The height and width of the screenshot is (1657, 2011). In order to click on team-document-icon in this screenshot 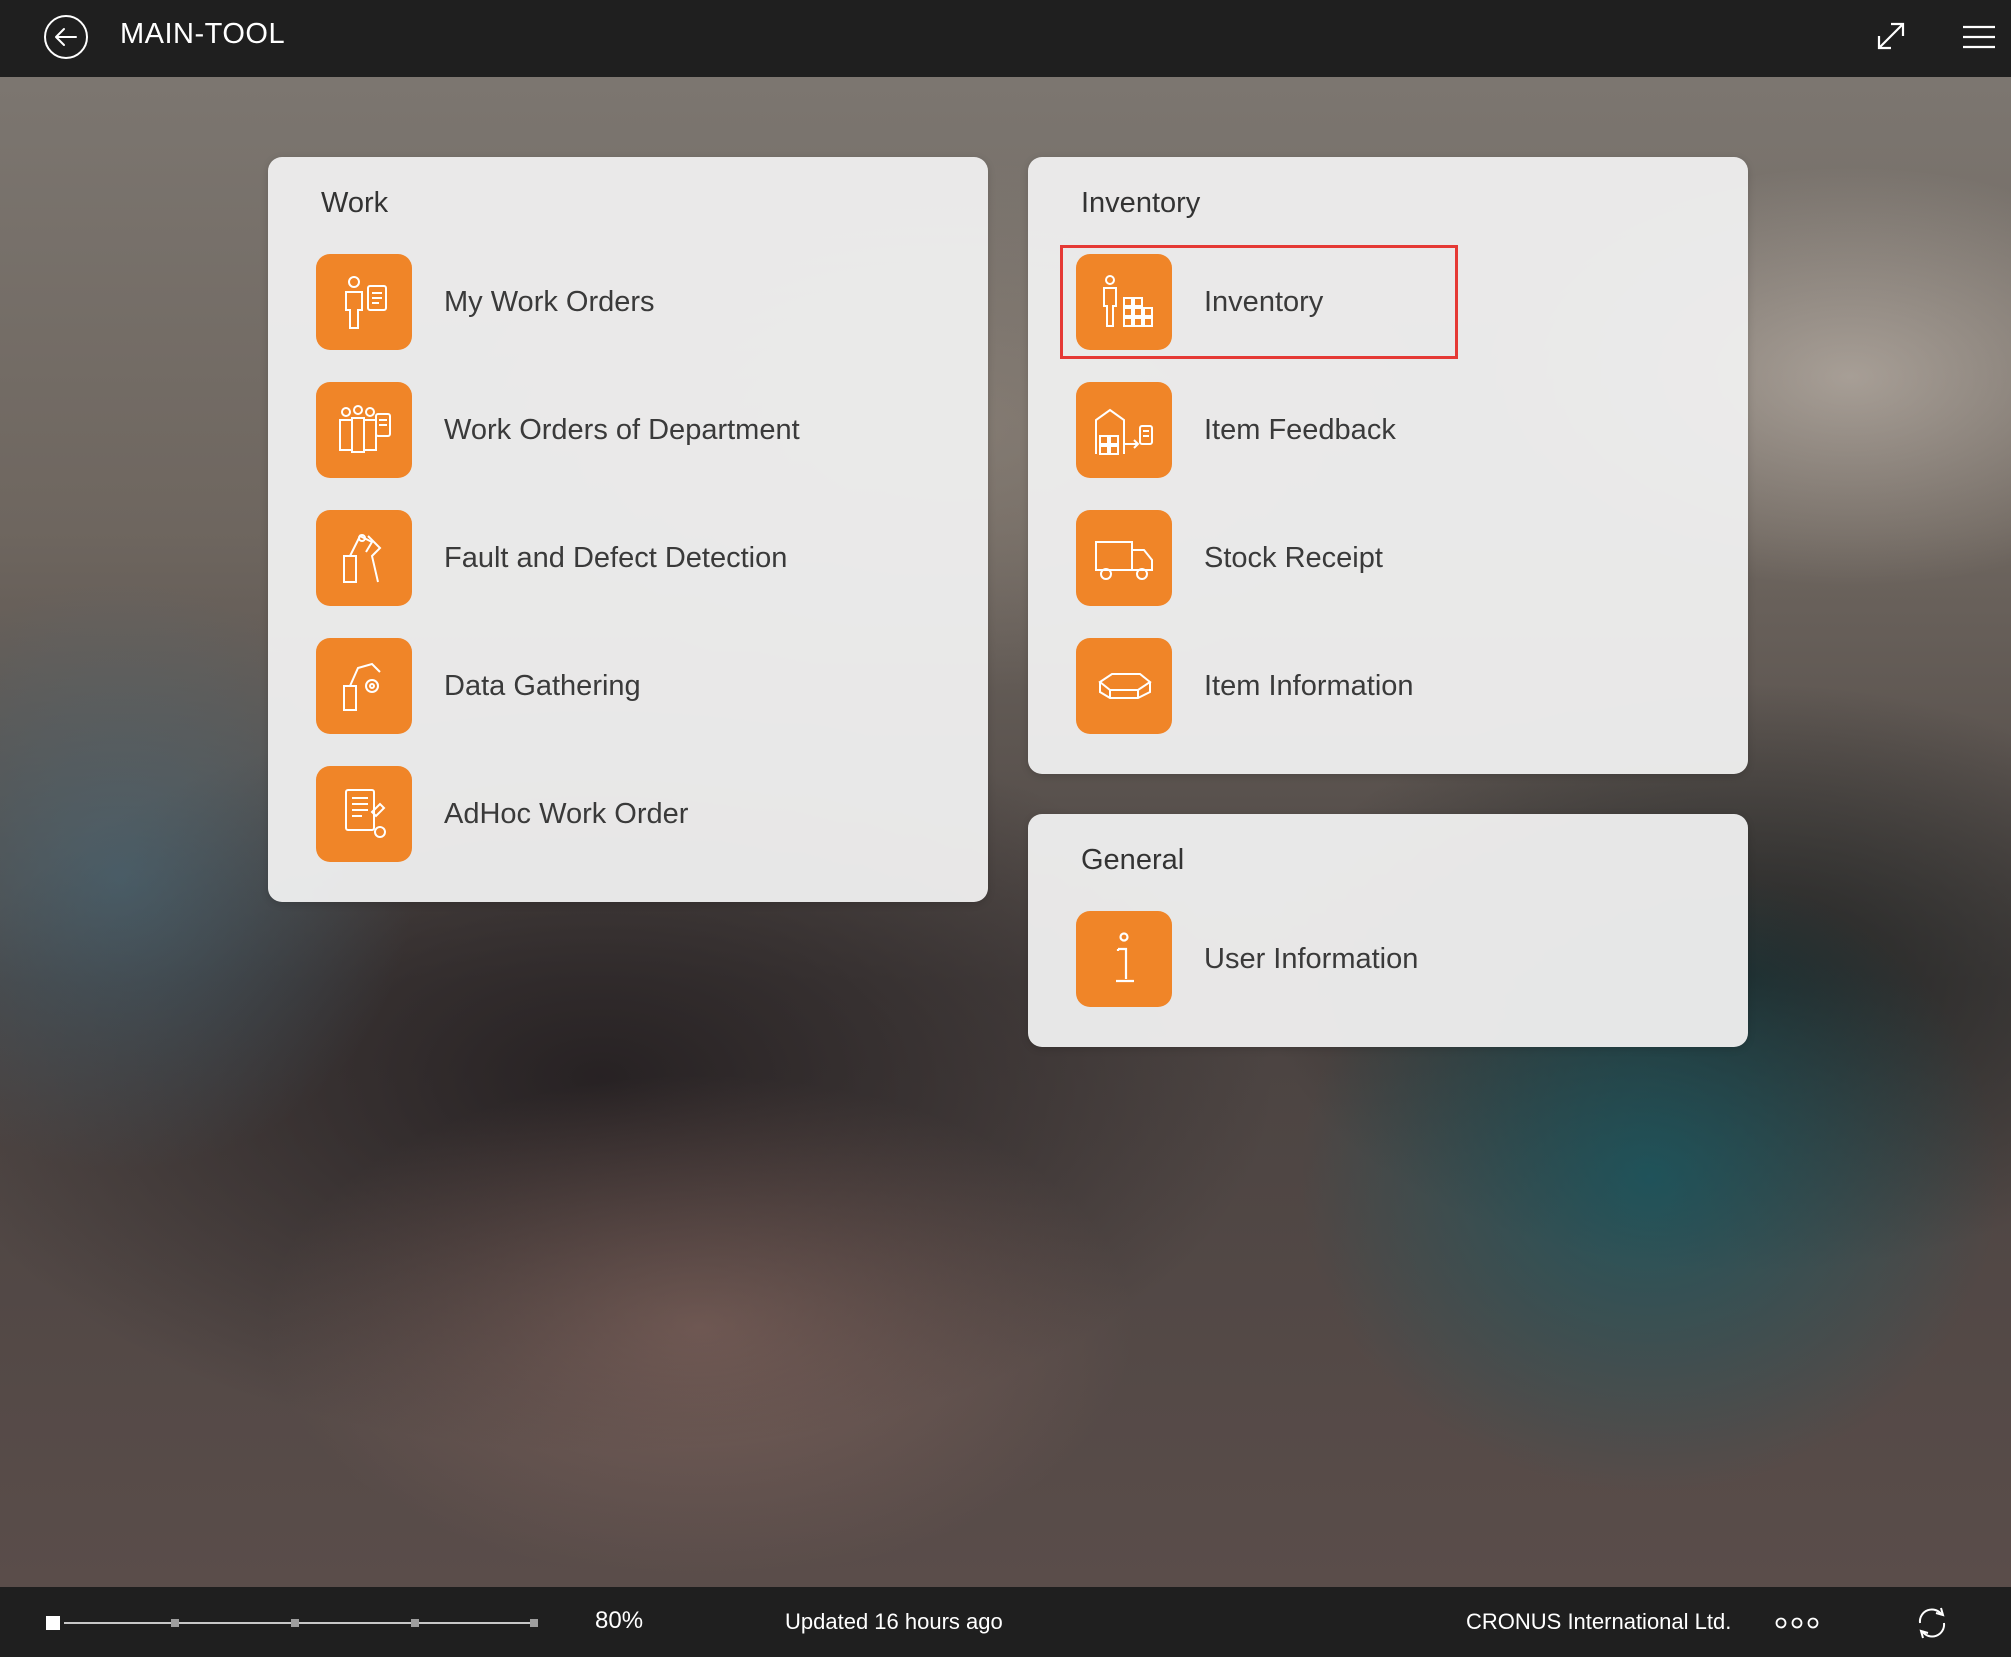, I will do `click(364, 430)`.